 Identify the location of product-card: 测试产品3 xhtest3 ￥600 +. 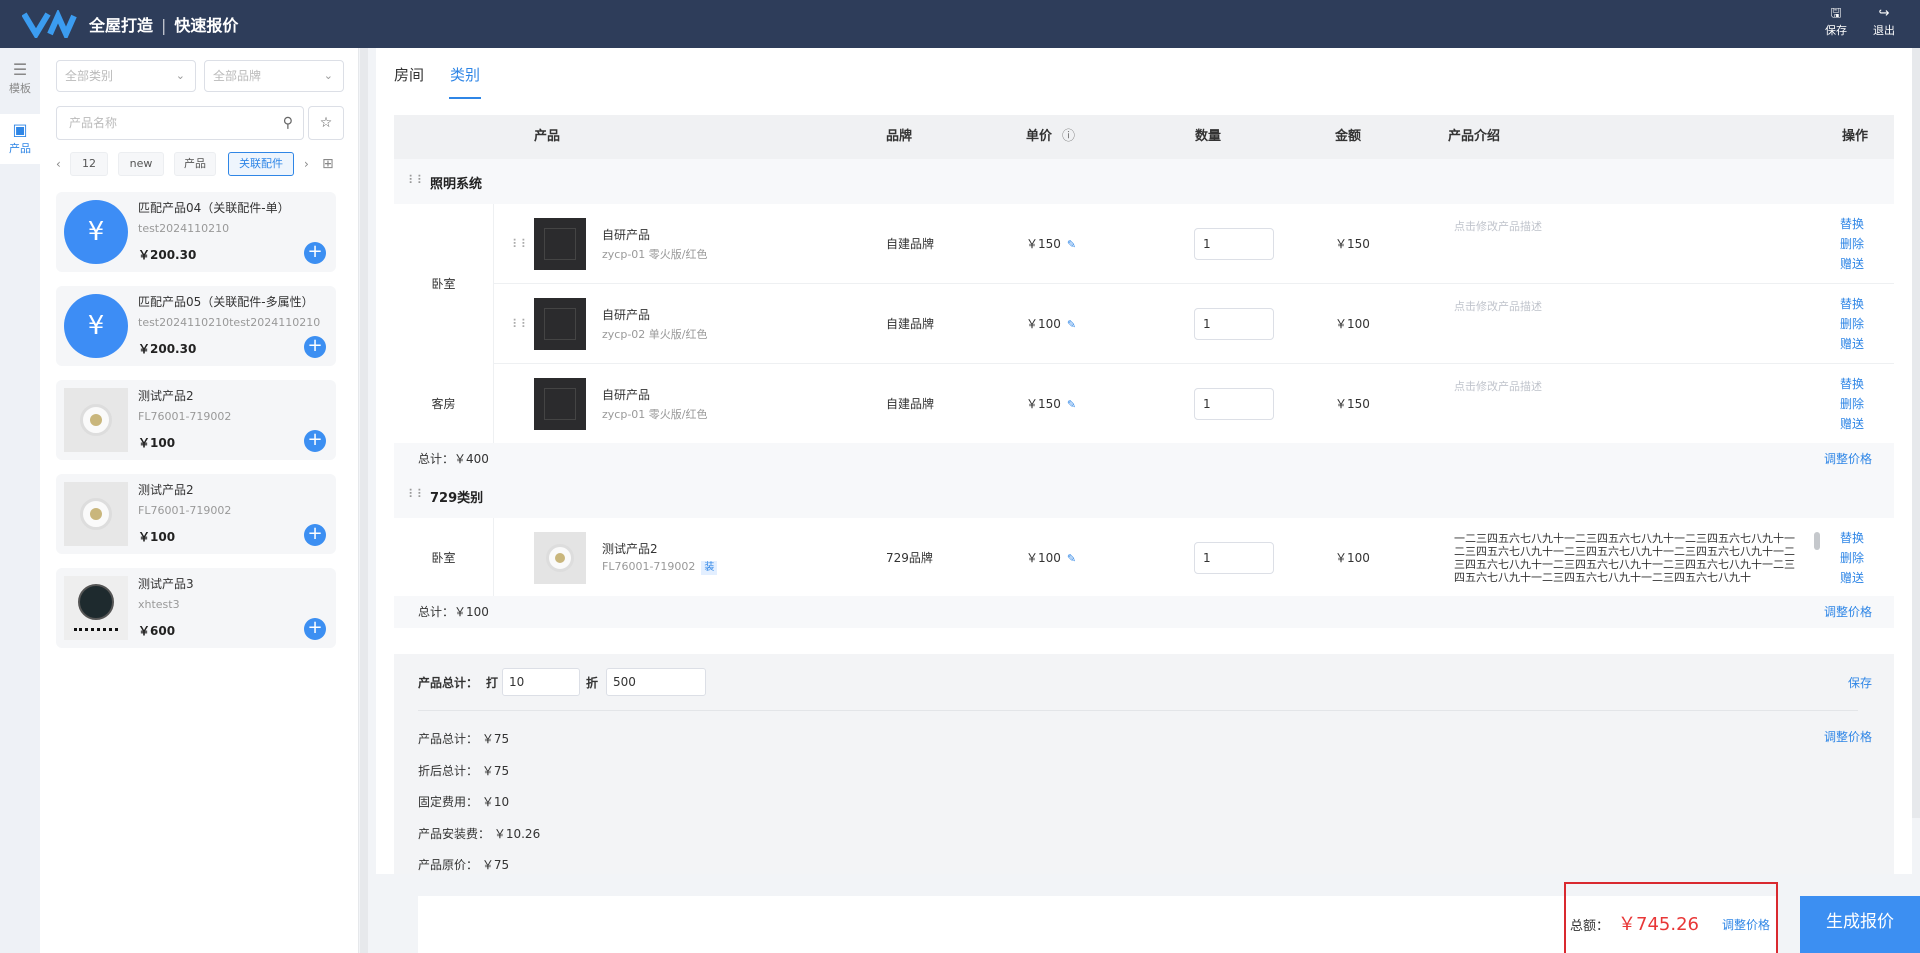
(196, 608).